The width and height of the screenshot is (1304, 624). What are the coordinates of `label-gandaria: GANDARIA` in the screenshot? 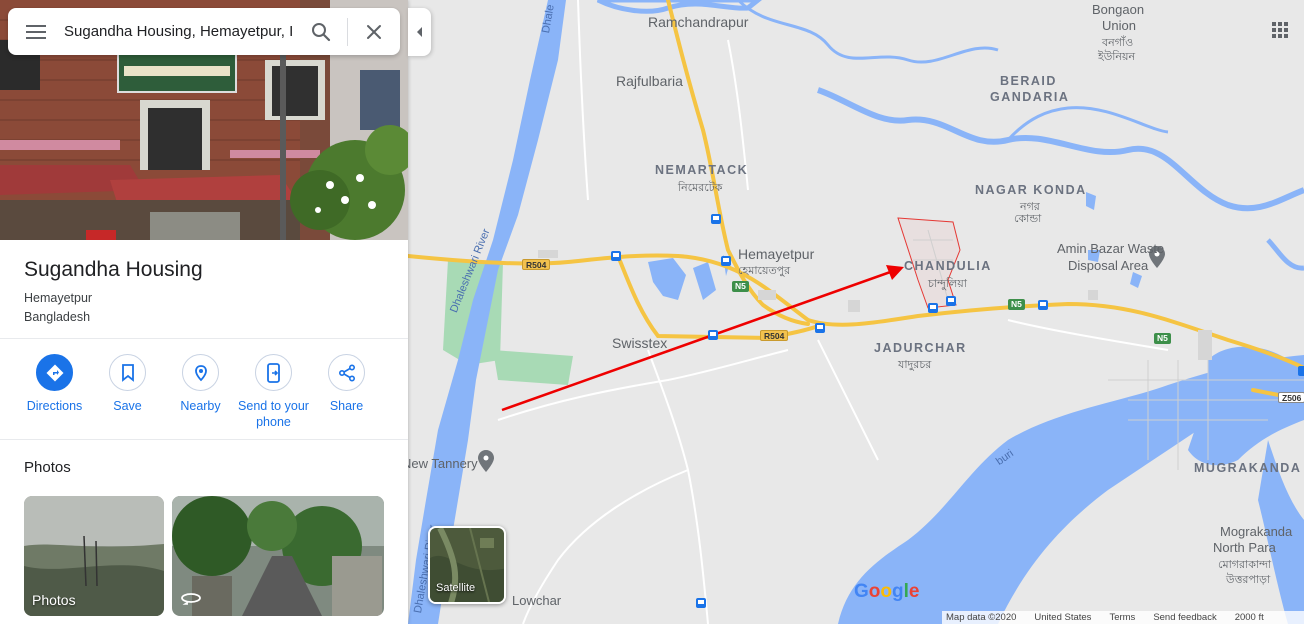 It's located at (1030, 97).